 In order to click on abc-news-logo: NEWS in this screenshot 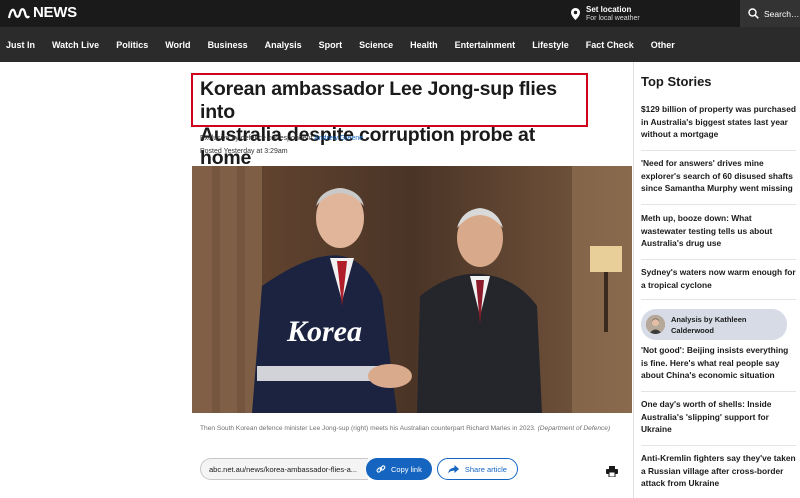, I will do `click(42, 13)`.